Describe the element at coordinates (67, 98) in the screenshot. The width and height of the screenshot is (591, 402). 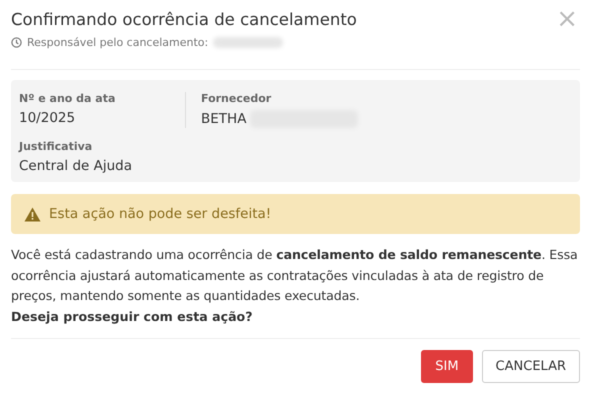
I see `field-label: Nº e ano da ata` at that location.